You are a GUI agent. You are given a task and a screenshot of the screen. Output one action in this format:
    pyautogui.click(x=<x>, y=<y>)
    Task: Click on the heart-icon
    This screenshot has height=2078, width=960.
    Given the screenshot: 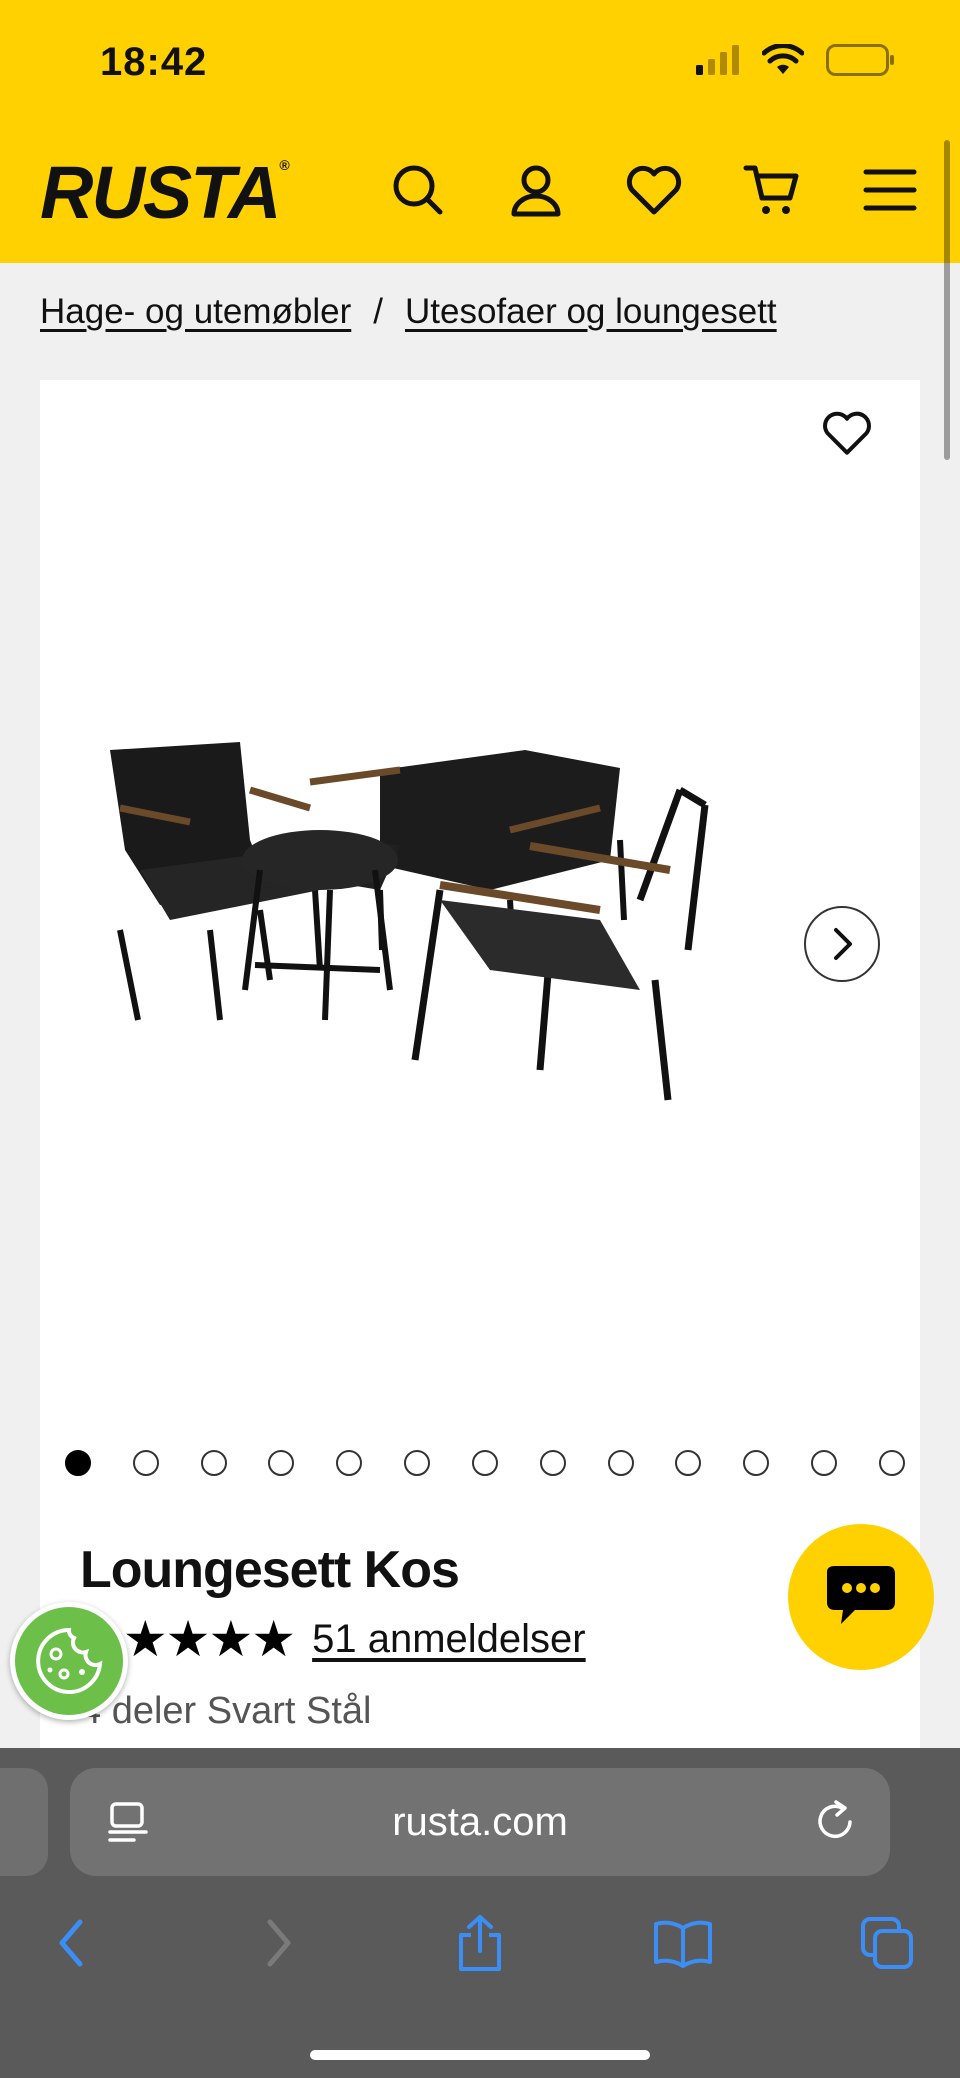 What is the action you would take?
    pyautogui.click(x=847, y=433)
    